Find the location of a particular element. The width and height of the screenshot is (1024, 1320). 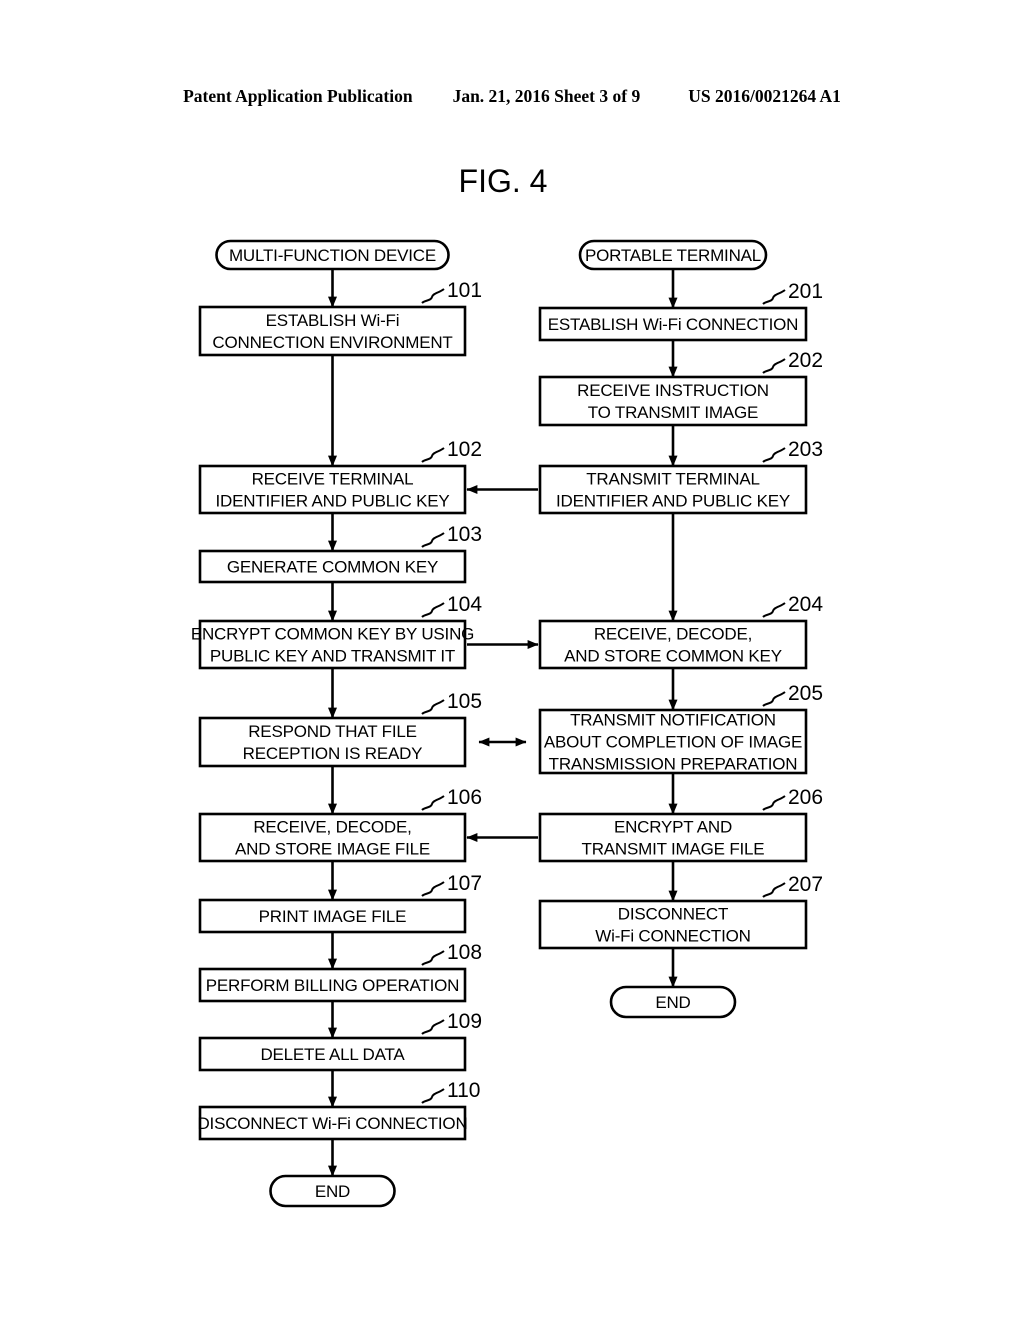

process-box-205-line-2: TRANSMISSION PREPARATION is located at coordinates (673, 764).